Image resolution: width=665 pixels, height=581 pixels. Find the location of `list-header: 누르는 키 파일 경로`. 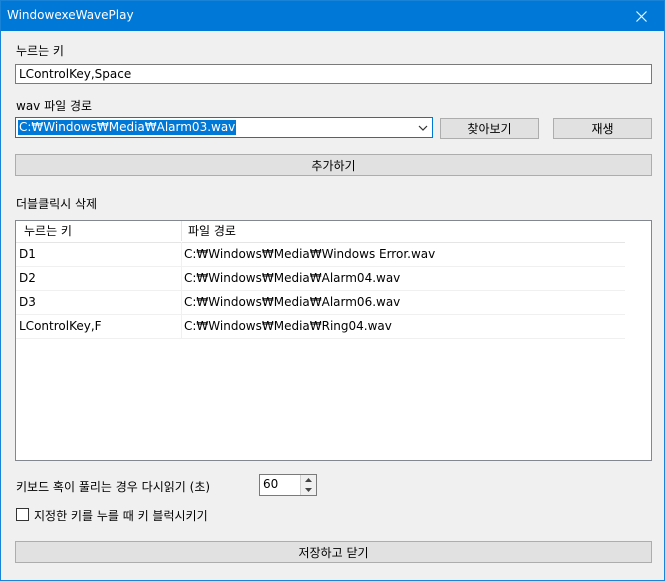

list-header: 누르는 키 파일 경로 is located at coordinates (320, 232).